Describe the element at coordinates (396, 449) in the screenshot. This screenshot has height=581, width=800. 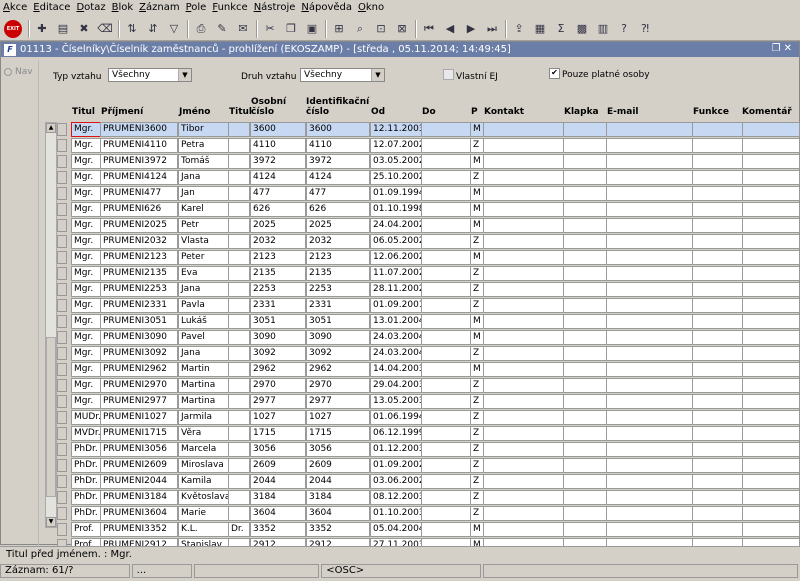
I see `cell-od: 01.12.2003` at that location.